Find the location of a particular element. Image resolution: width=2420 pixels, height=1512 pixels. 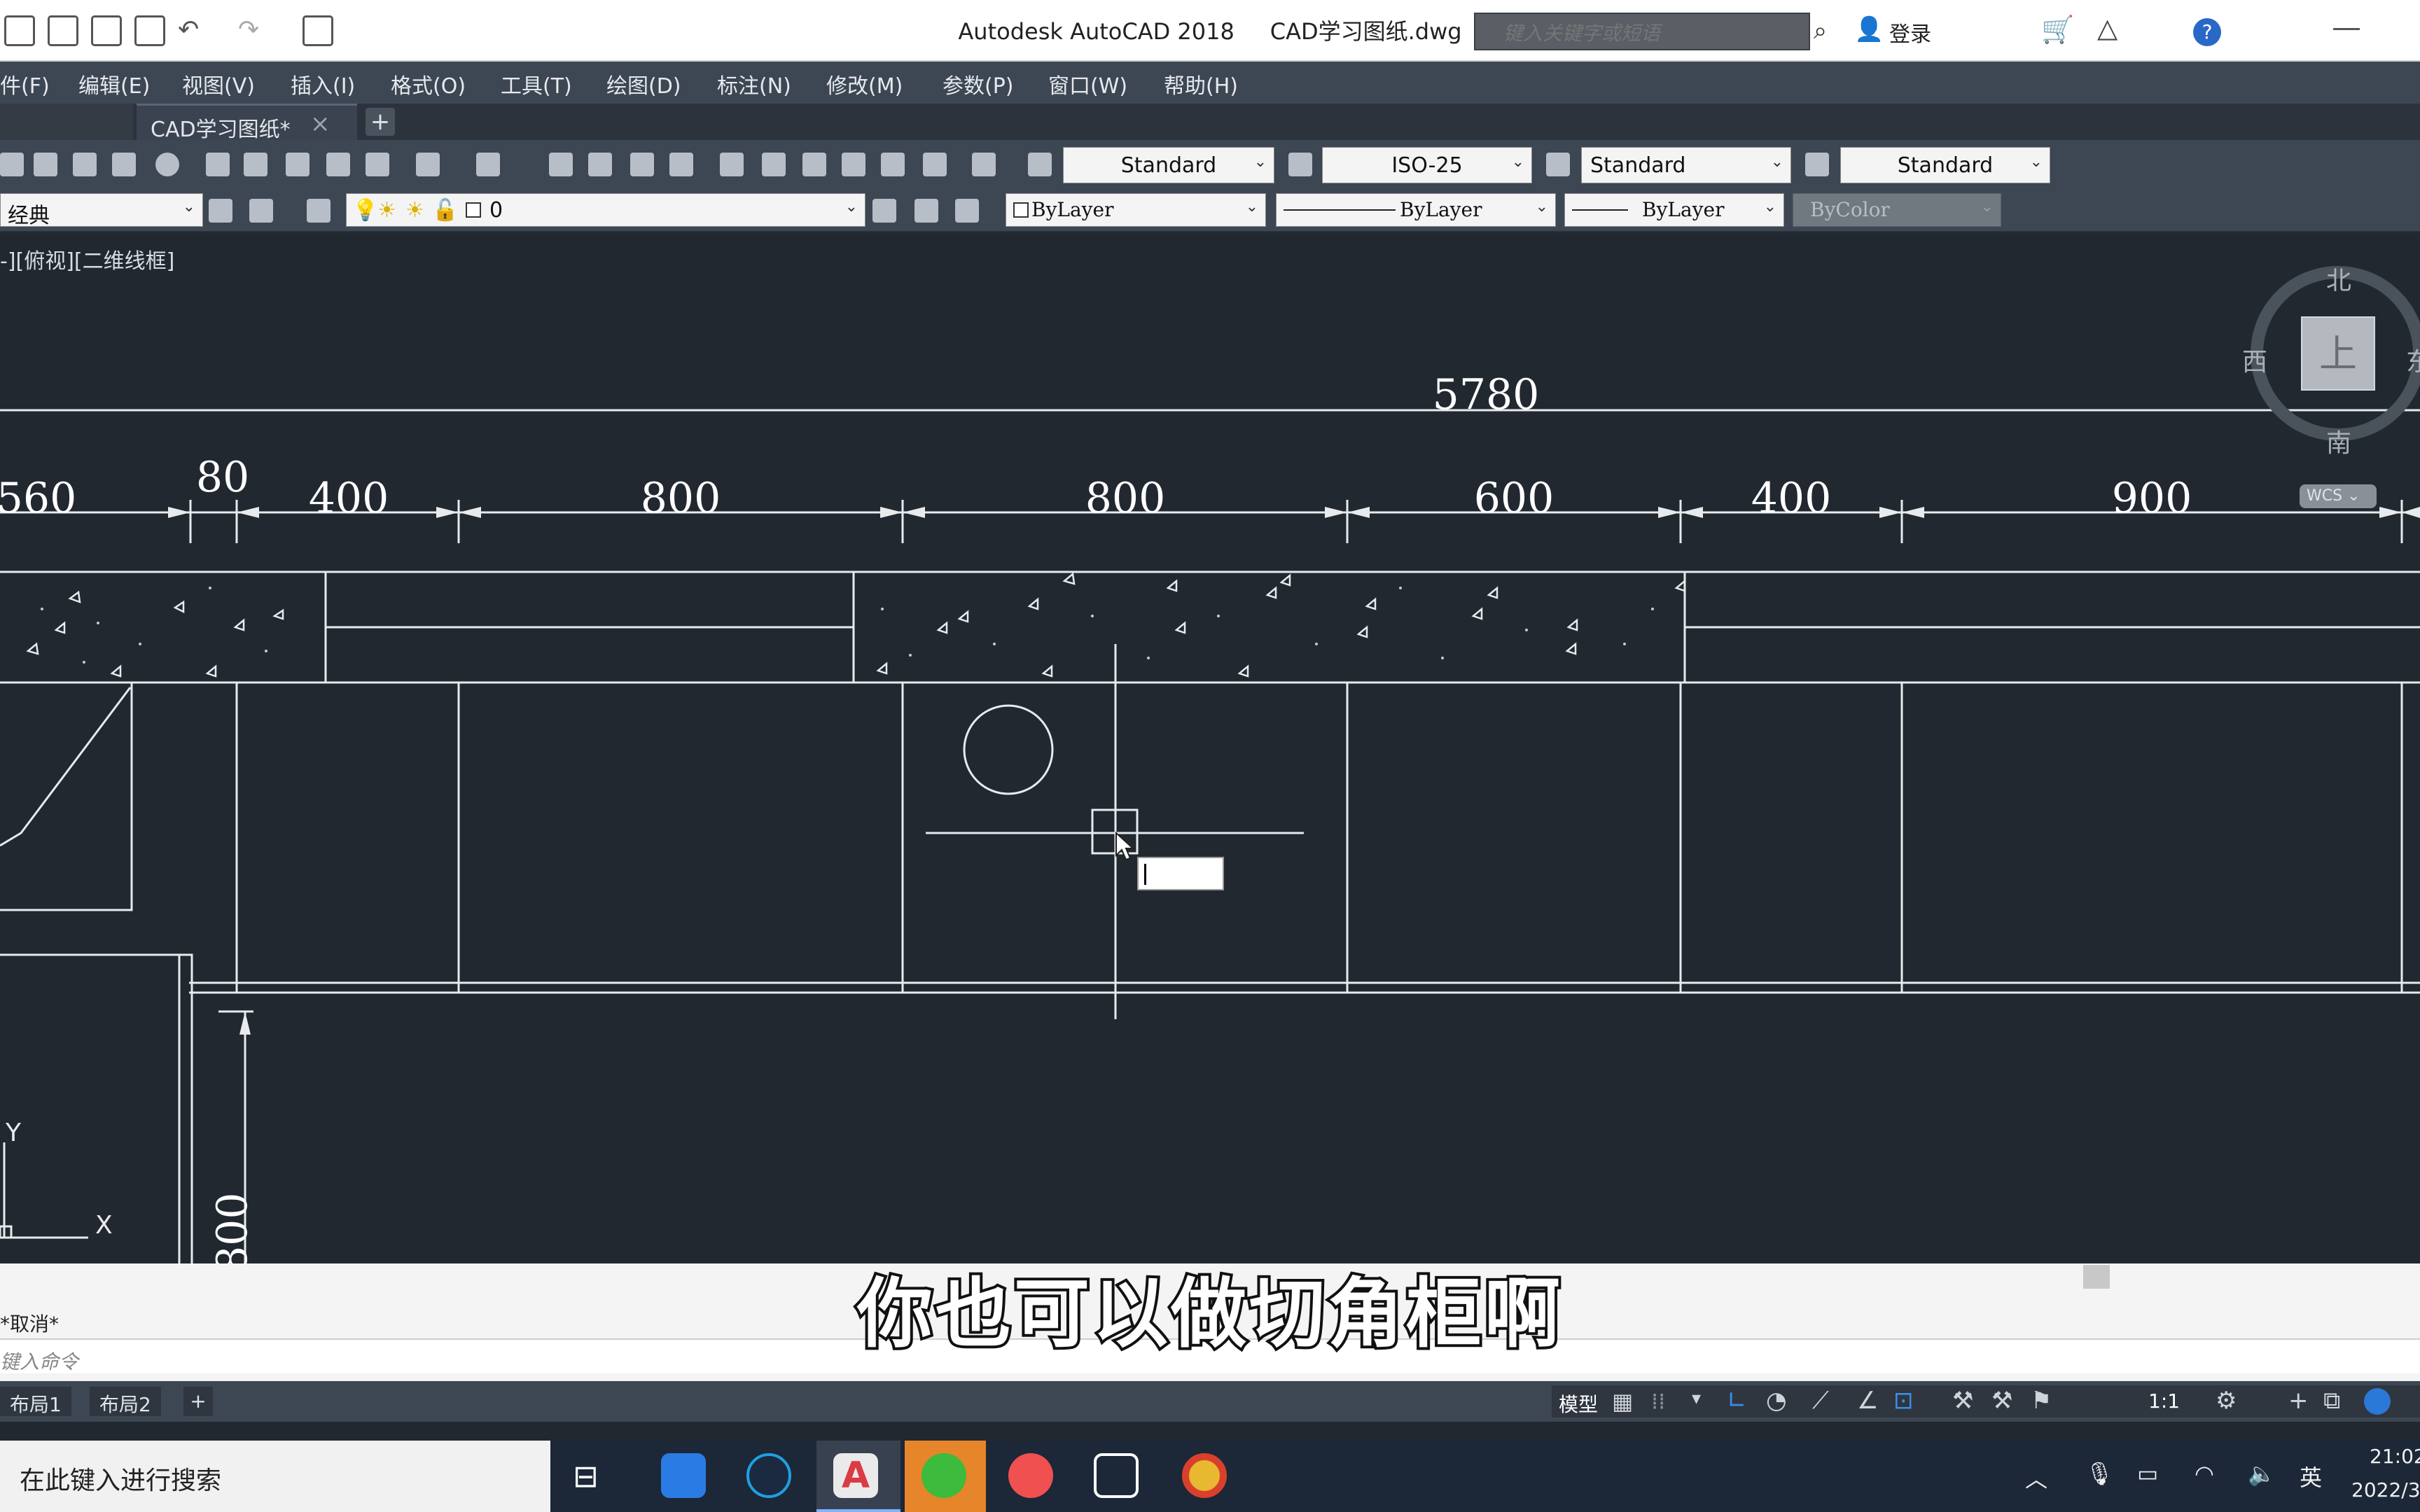

circle-shape is located at coordinates (1008, 749).